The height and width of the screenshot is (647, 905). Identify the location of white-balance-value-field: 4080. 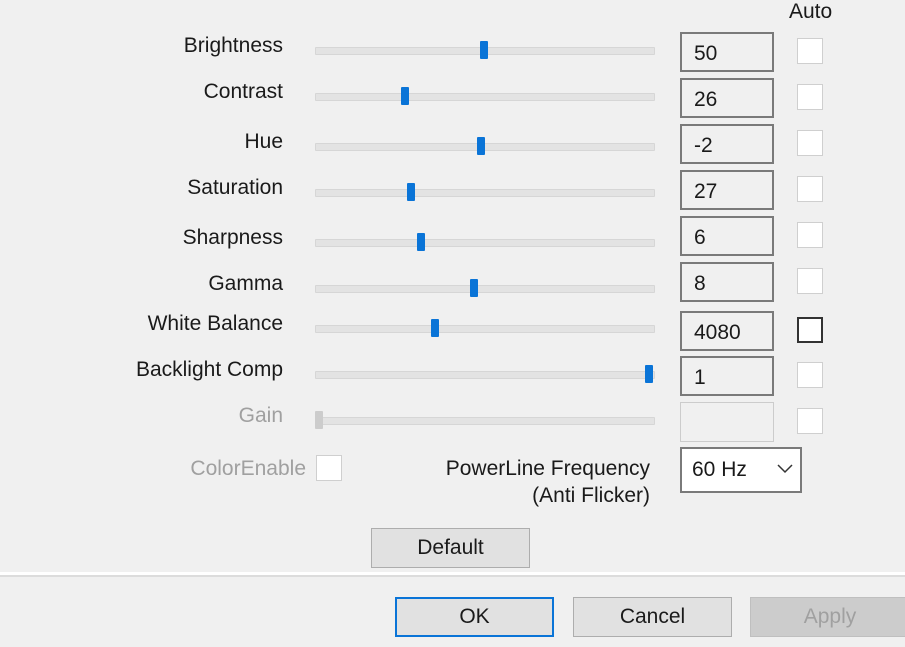
(727, 331).